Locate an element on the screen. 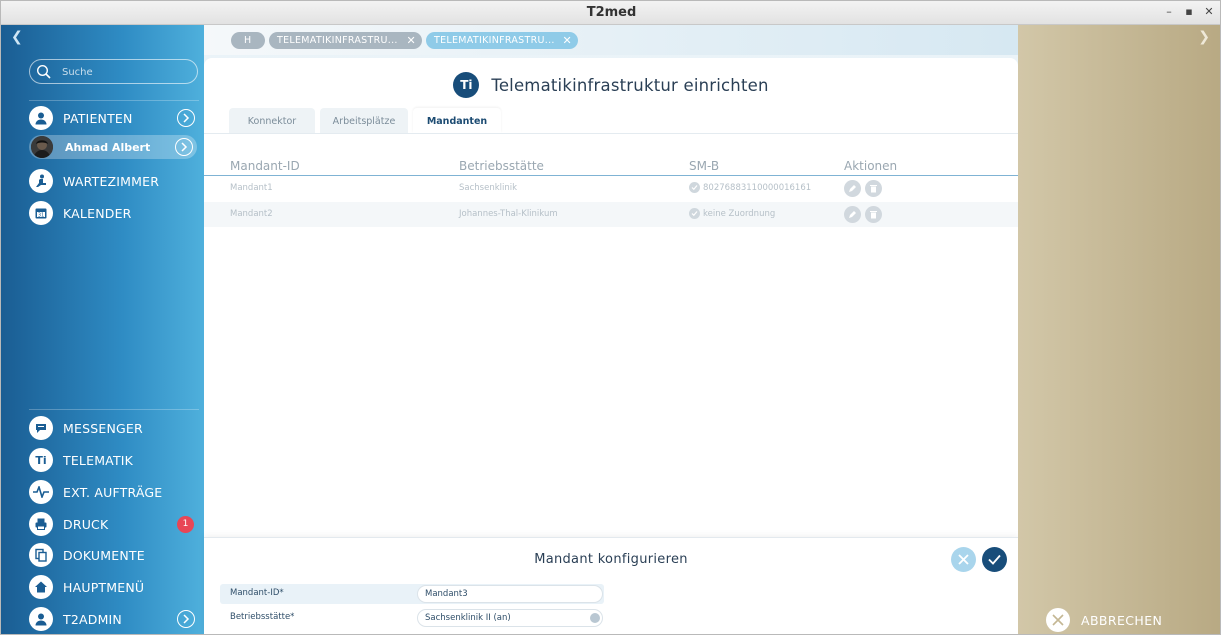  abort-label: ABBRECHEN is located at coordinates (1122, 620).